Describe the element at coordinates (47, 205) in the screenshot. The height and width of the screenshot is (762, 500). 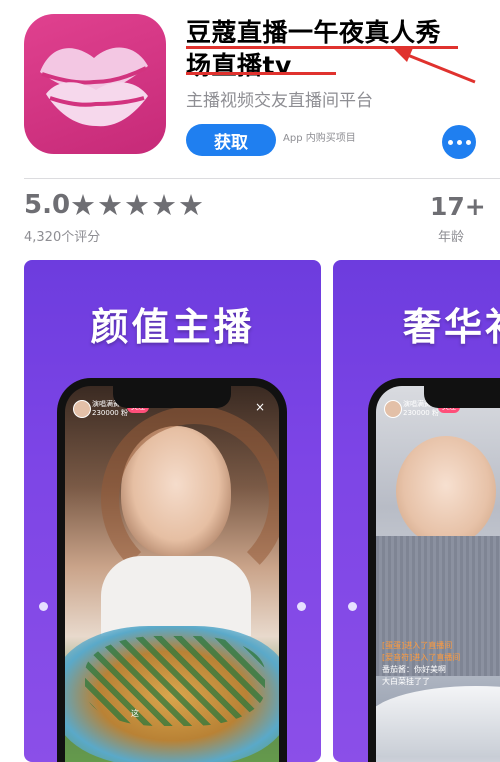
I see `rating-value: 5.0` at that location.